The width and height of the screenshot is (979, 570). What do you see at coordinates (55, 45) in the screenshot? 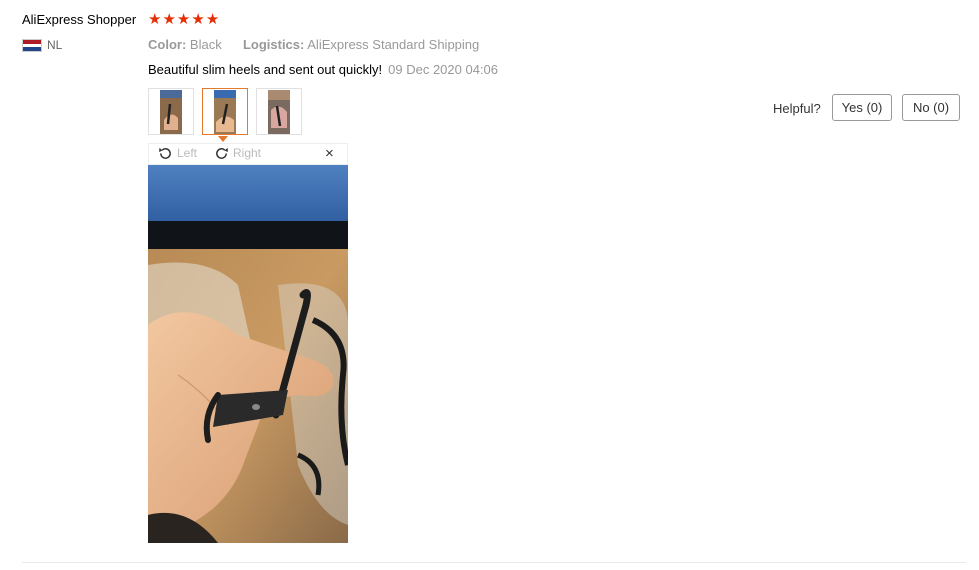
I see `reviewer-country: NL` at bounding box center [55, 45].